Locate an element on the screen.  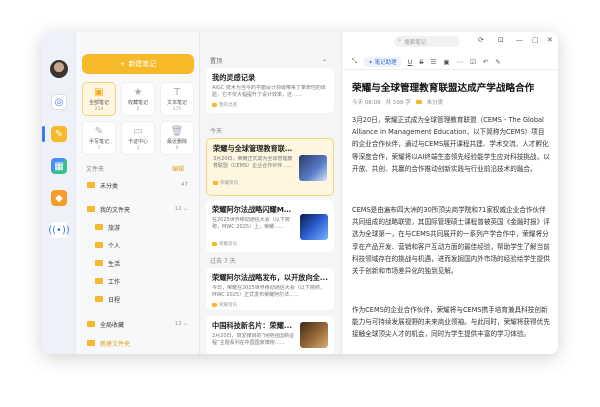
list-icon: ☰ is located at coordinates (433, 62).